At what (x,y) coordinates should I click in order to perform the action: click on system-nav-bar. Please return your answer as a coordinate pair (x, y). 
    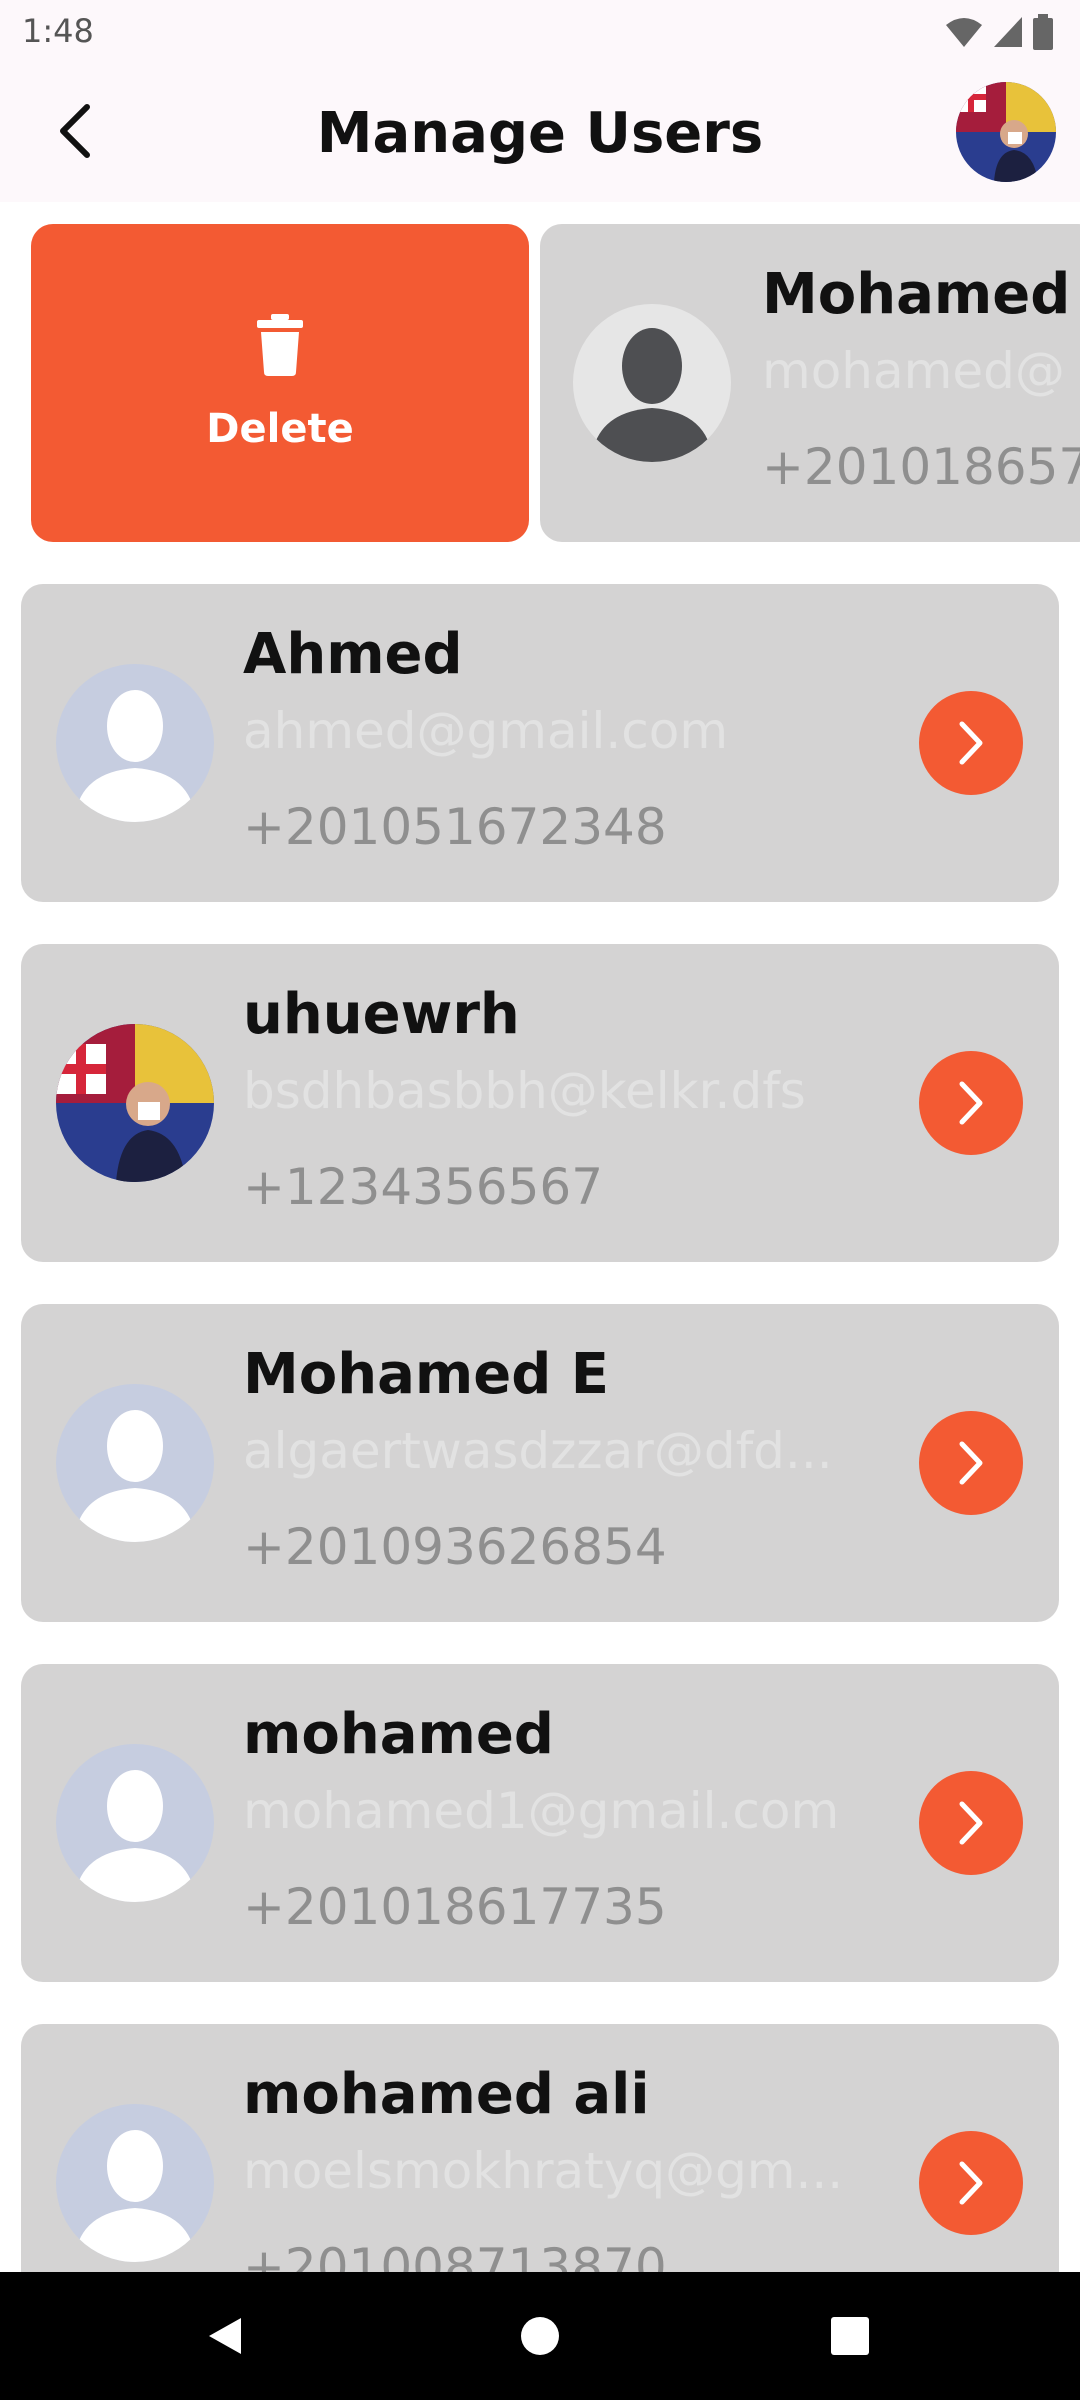
    Looking at the image, I should click on (540, 2336).